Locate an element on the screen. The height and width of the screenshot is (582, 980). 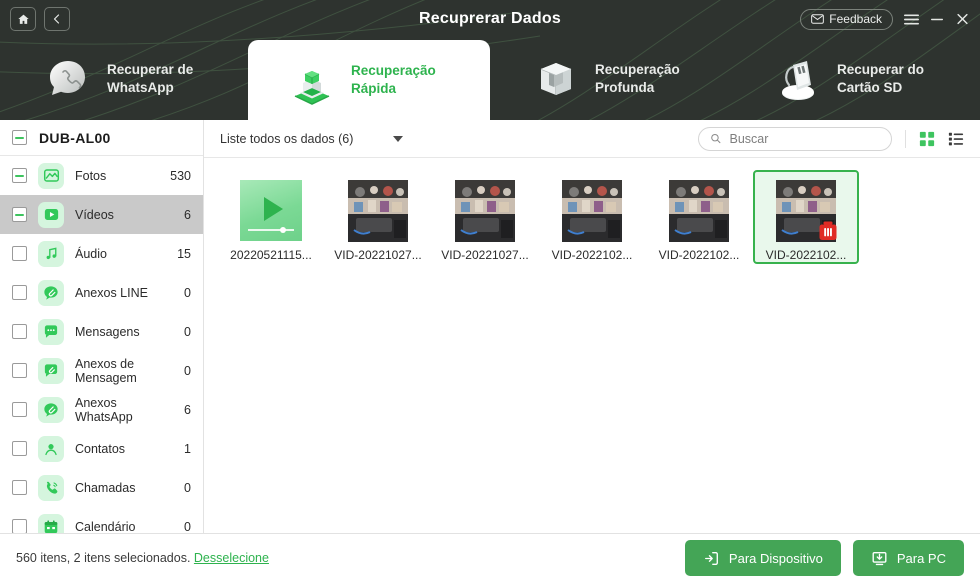
message-icon is located at coordinates (51, 331).